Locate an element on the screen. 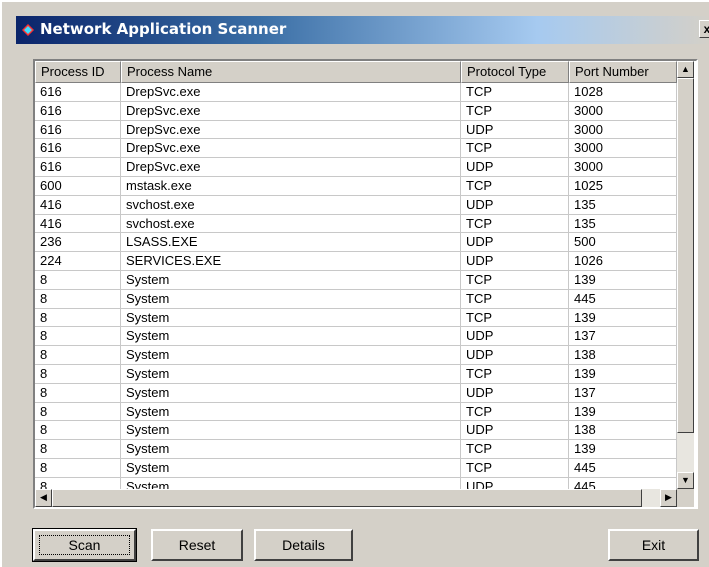  scroll-up-button: ▲ is located at coordinates (685, 69).